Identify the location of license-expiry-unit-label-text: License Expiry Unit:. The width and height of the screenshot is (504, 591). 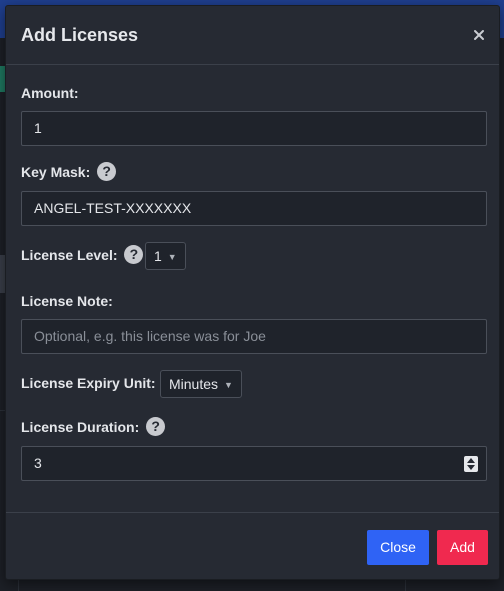
(88, 383).